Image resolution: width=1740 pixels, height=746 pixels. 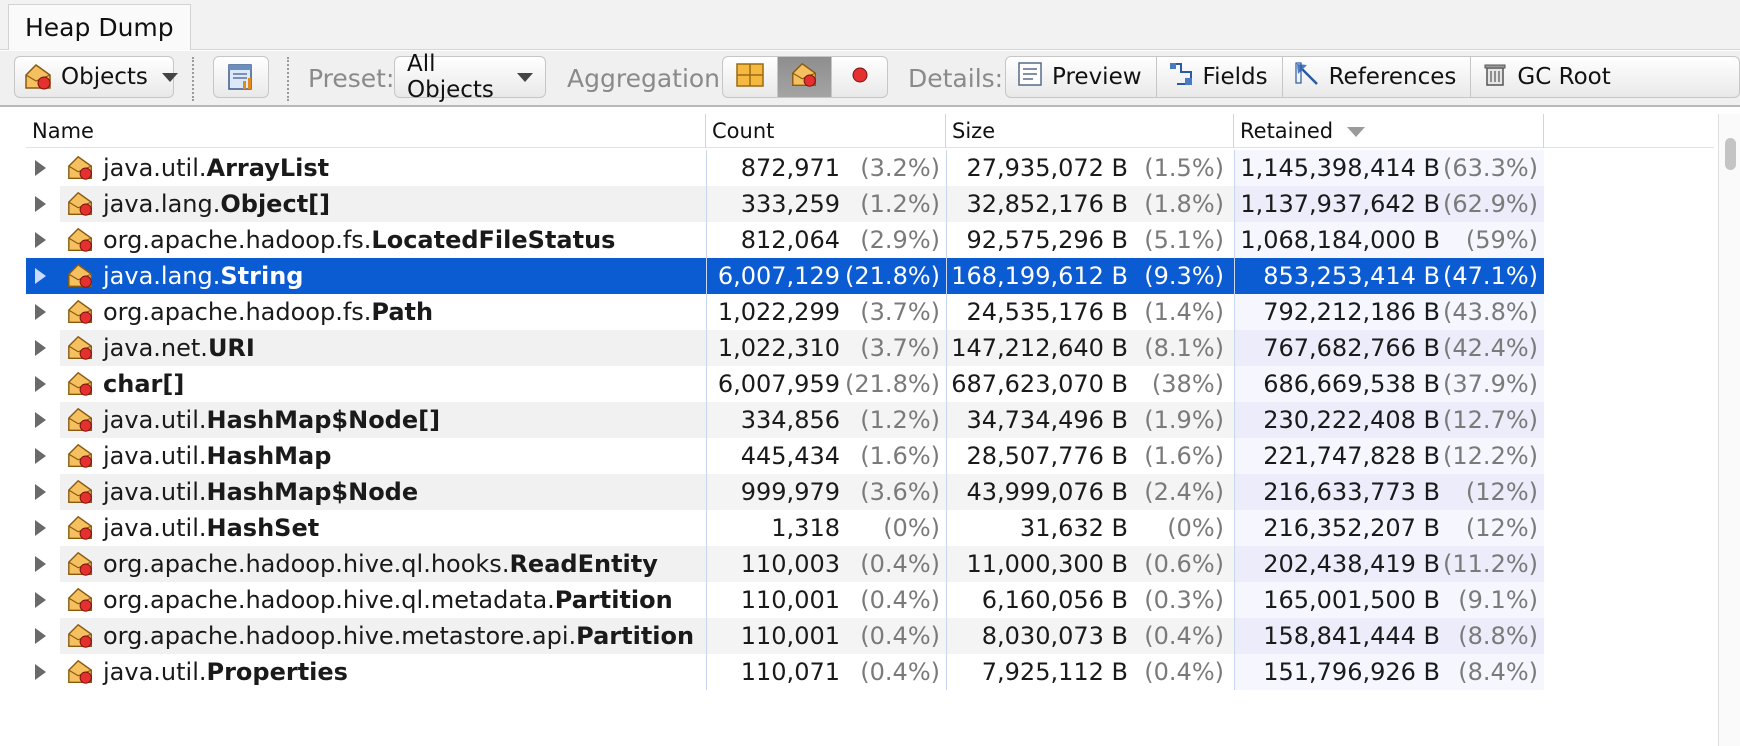 I want to click on retained-cell: 158,841,444 B (8.8%), so click(x=1389, y=636).